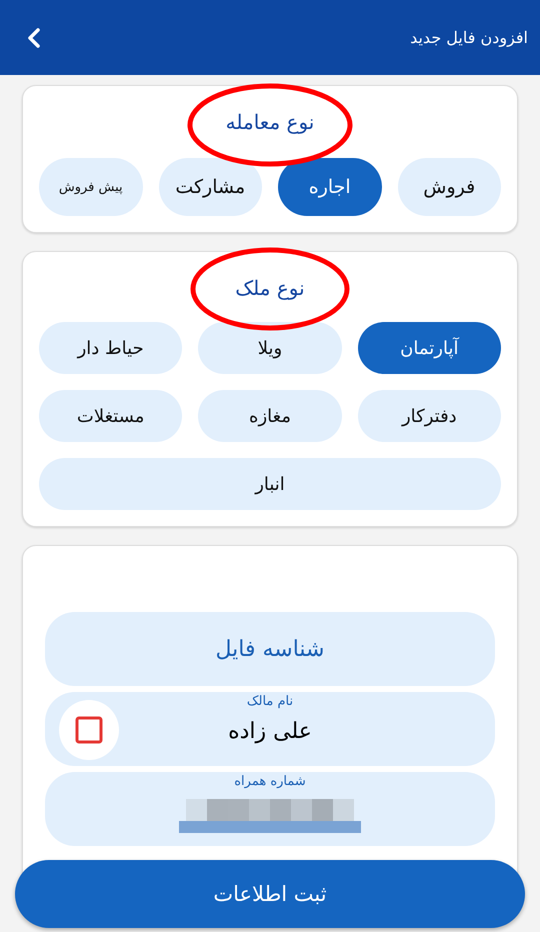 The image size is (540, 932). What do you see at coordinates (270, 649) in the screenshot?
I see `file-id-button: شناسه فایل` at bounding box center [270, 649].